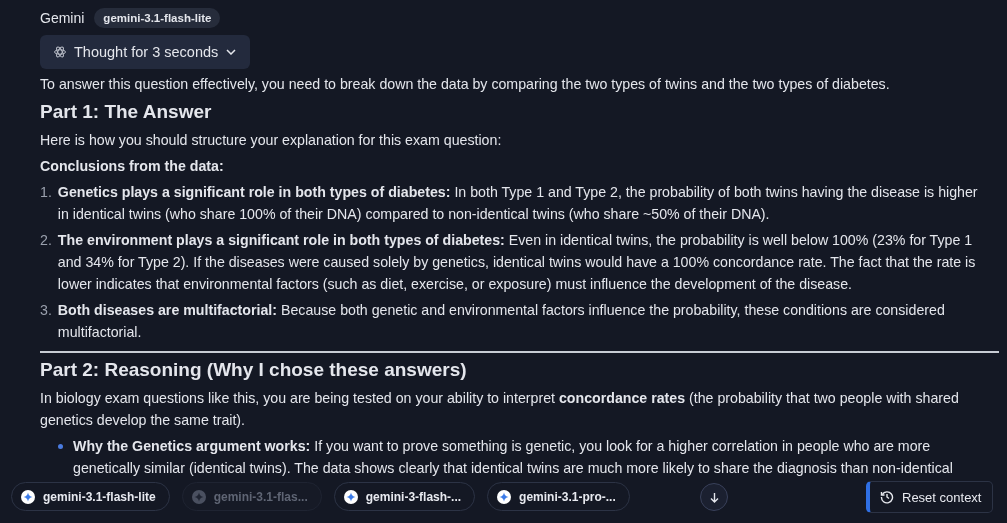  Describe the element at coordinates (60, 52) in the screenshot. I see `atom-icon` at that location.